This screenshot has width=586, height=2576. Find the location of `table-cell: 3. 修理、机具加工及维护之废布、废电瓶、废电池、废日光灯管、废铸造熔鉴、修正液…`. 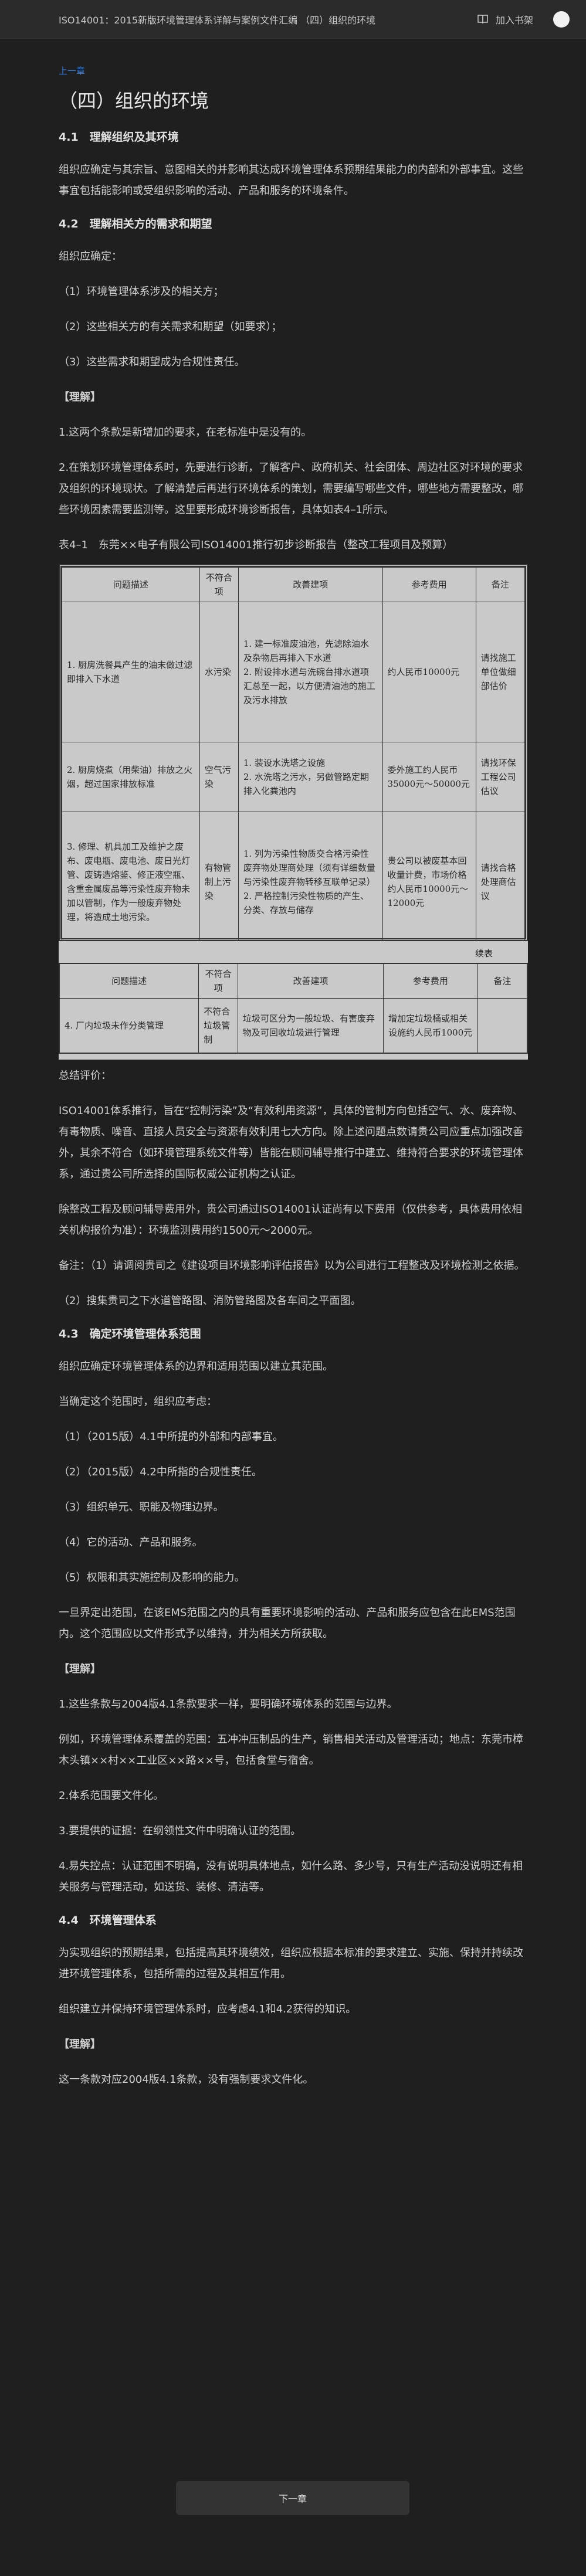

table-cell: 3. 修理、机具加工及维护之废布、废电瓶、废电池、废日光灯管、废铸造熔鉴、修正液… is located at coordinates (131, 882).